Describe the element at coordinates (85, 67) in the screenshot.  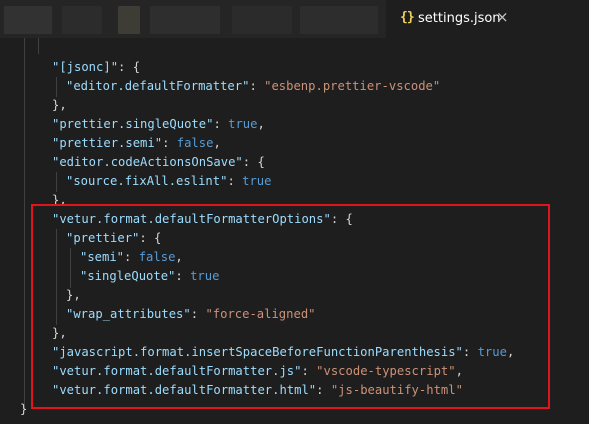
I see `json-key: "[jsonc]"` at that location.